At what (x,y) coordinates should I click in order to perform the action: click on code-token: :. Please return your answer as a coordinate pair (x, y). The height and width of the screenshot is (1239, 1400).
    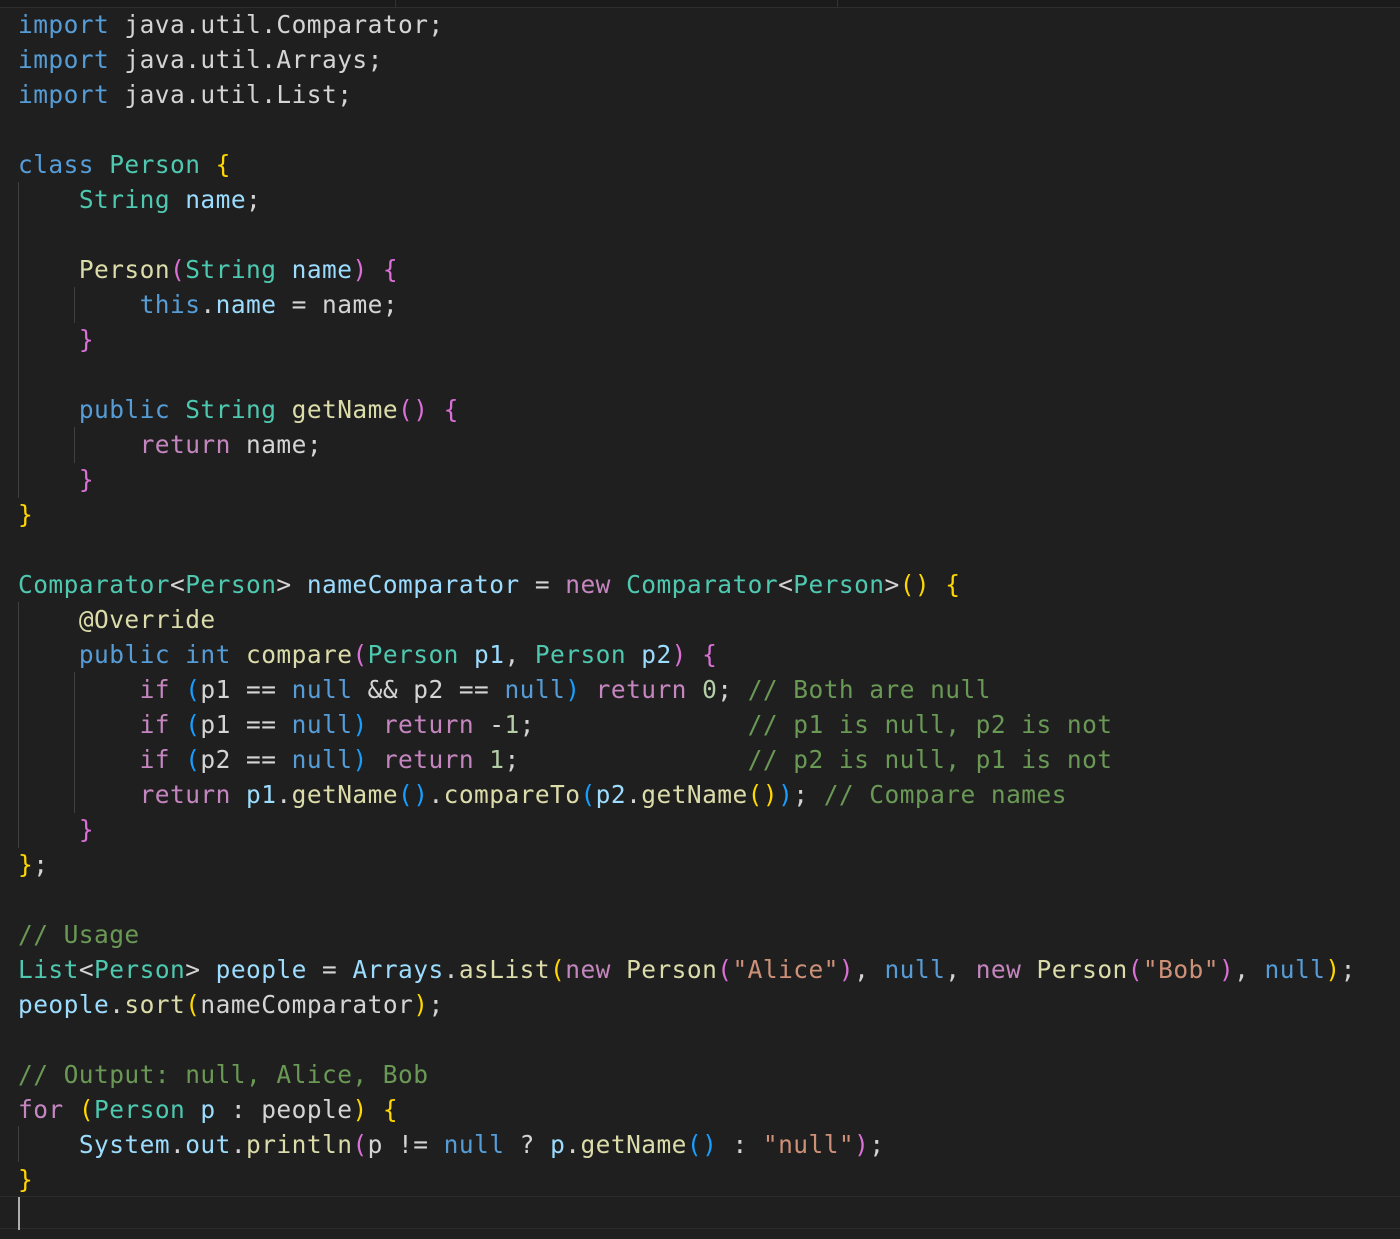
    Looking at the image, I should click on (740, 1144).